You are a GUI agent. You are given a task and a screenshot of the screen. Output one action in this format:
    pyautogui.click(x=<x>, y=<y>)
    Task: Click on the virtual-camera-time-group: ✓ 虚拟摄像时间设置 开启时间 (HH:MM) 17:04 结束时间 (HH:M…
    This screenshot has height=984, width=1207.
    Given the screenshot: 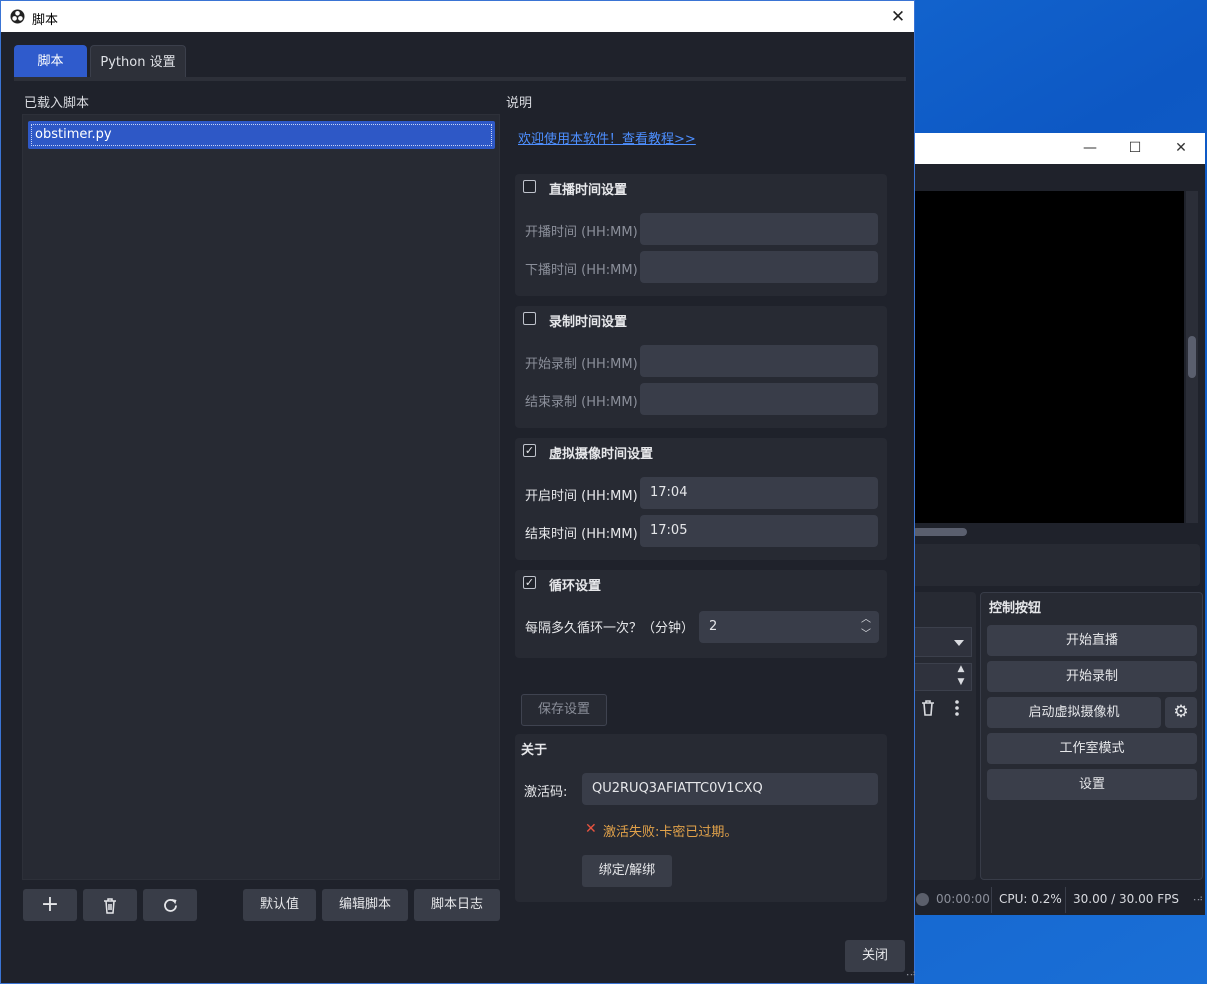 What is the action you would take?
    pyautogui.click(x=701, y=499)
    